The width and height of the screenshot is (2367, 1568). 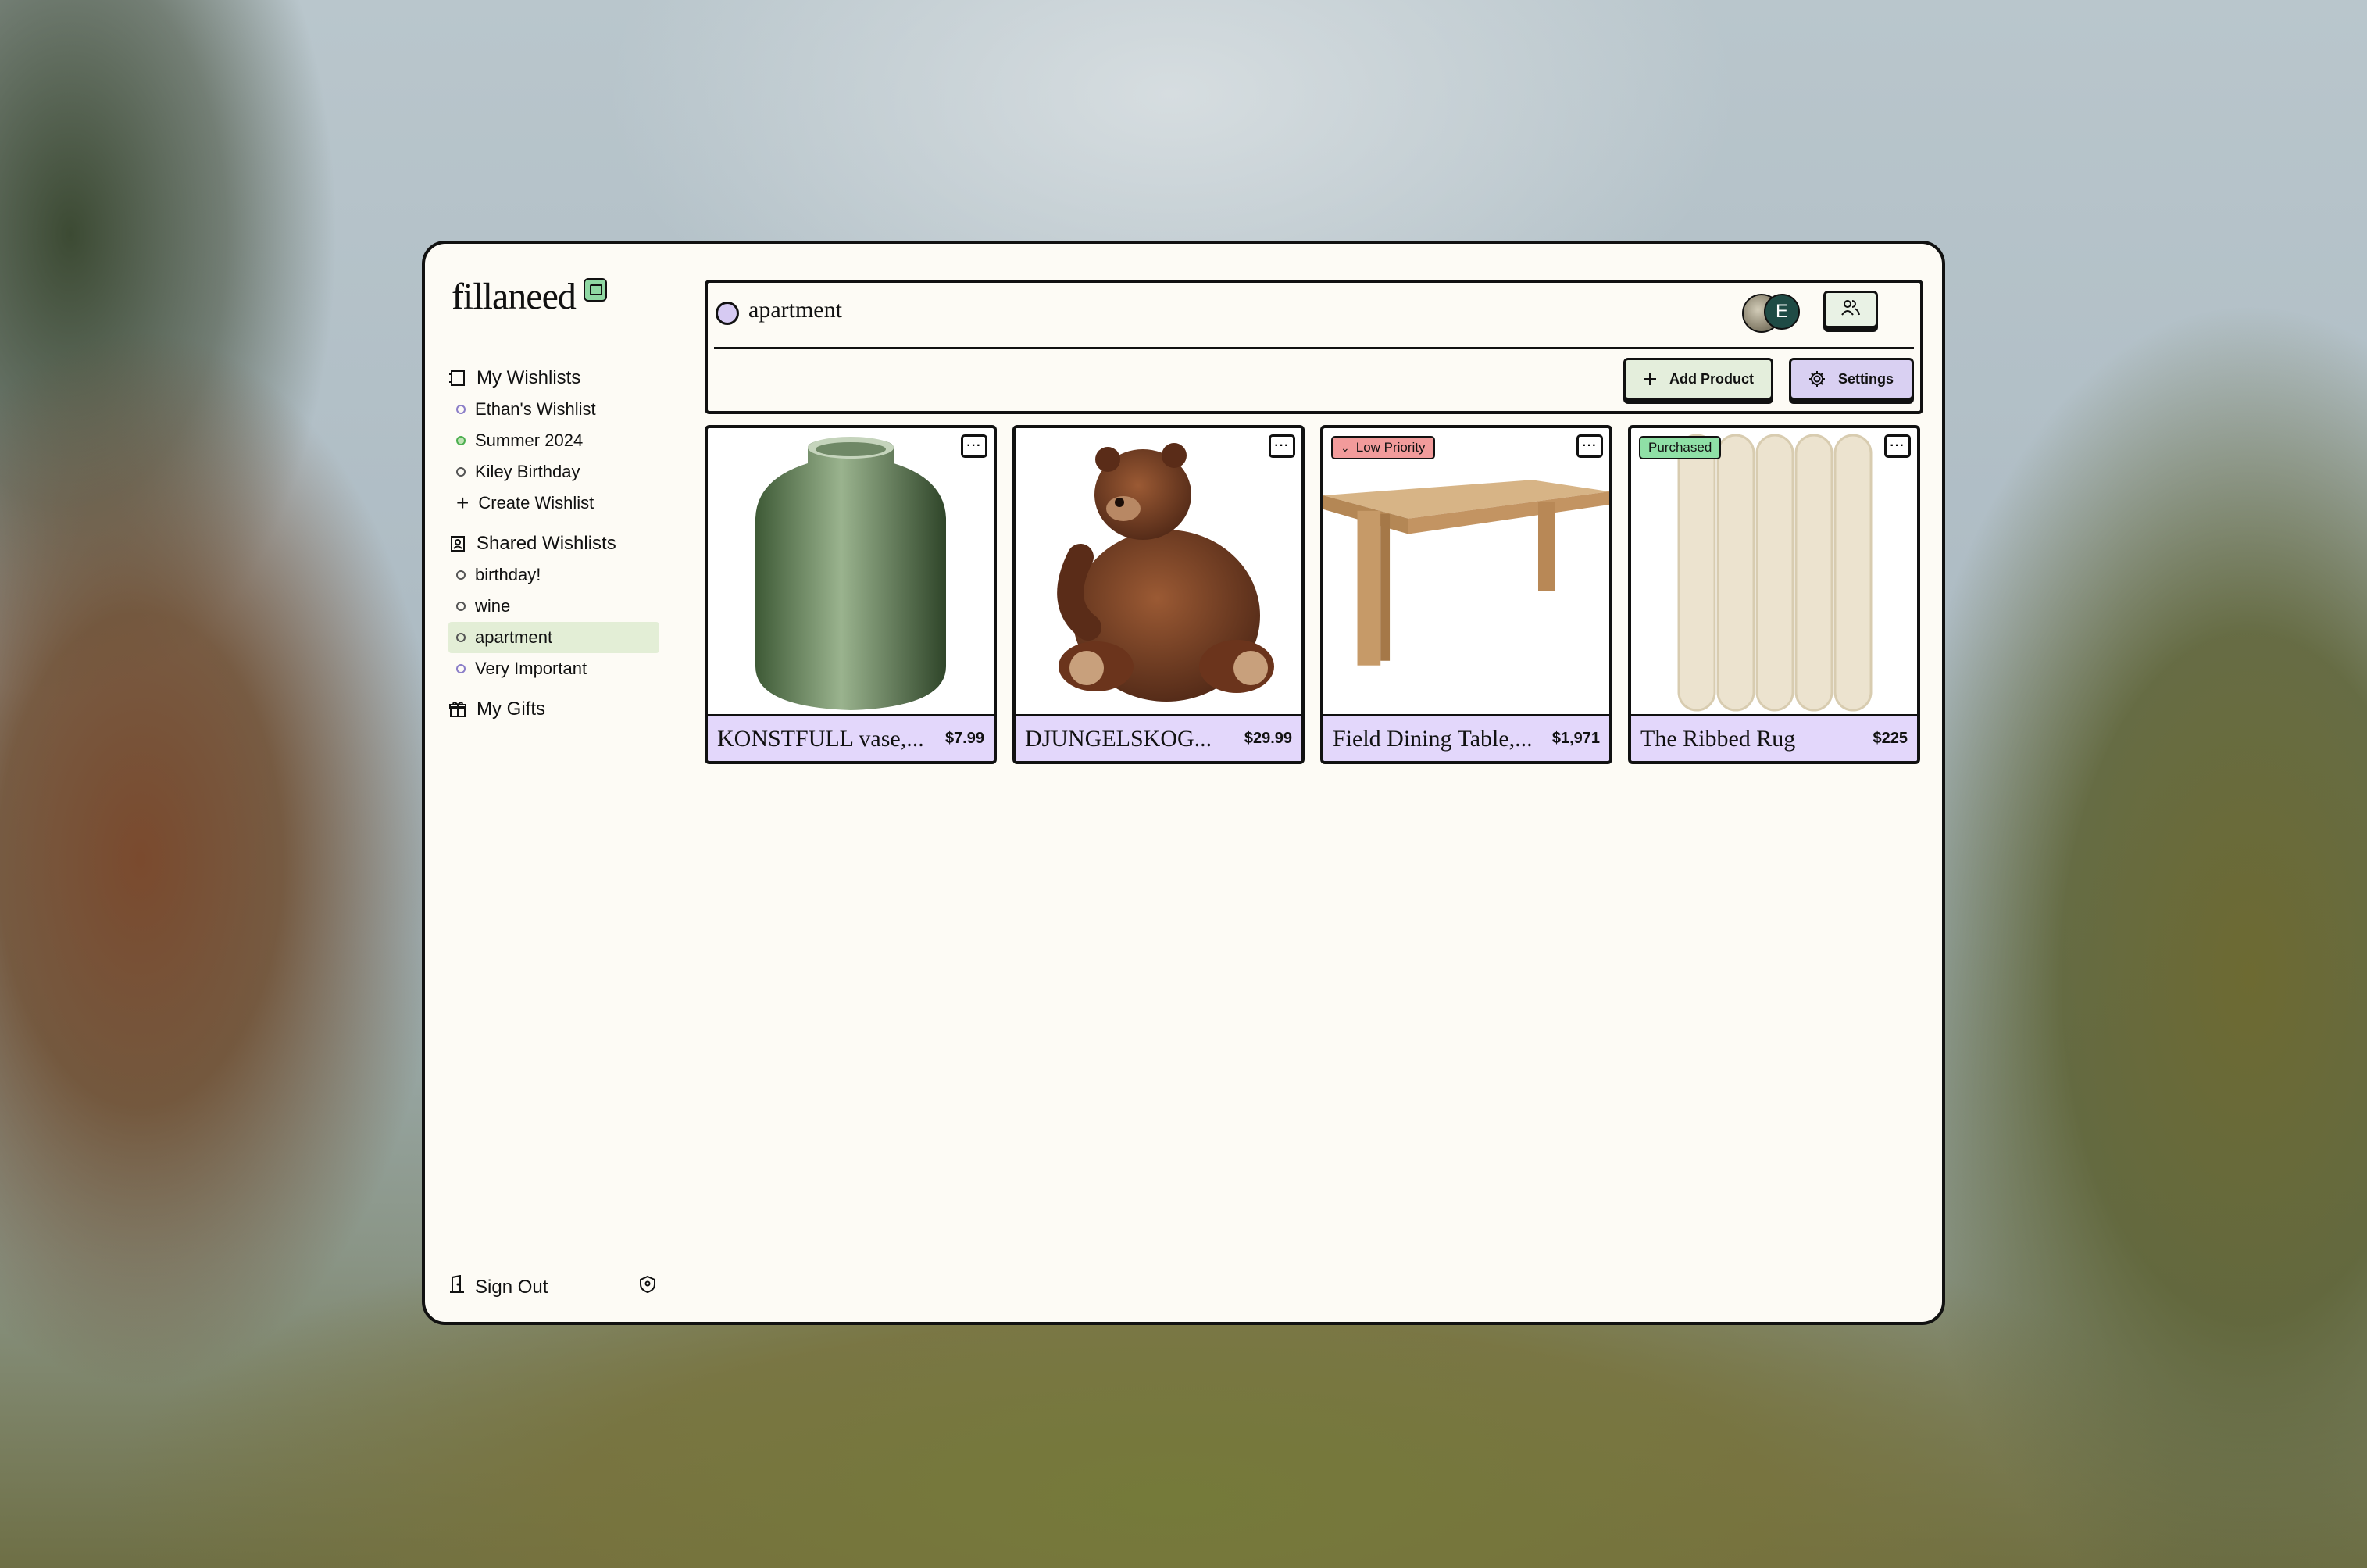 I want to click on shared-list-icon, so click(x=457, y=543).